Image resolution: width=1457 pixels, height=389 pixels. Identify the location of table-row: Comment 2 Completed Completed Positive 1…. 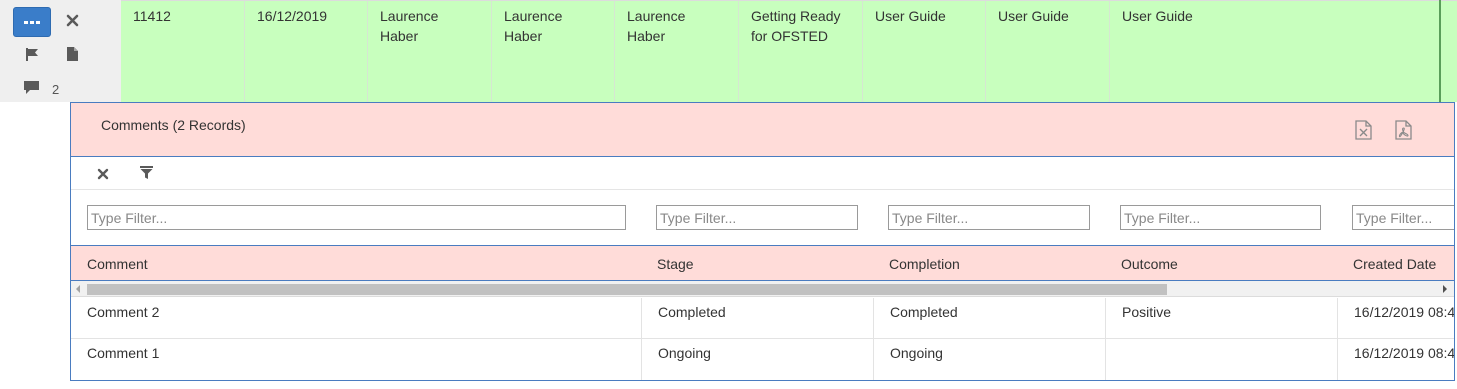
(762, 318).